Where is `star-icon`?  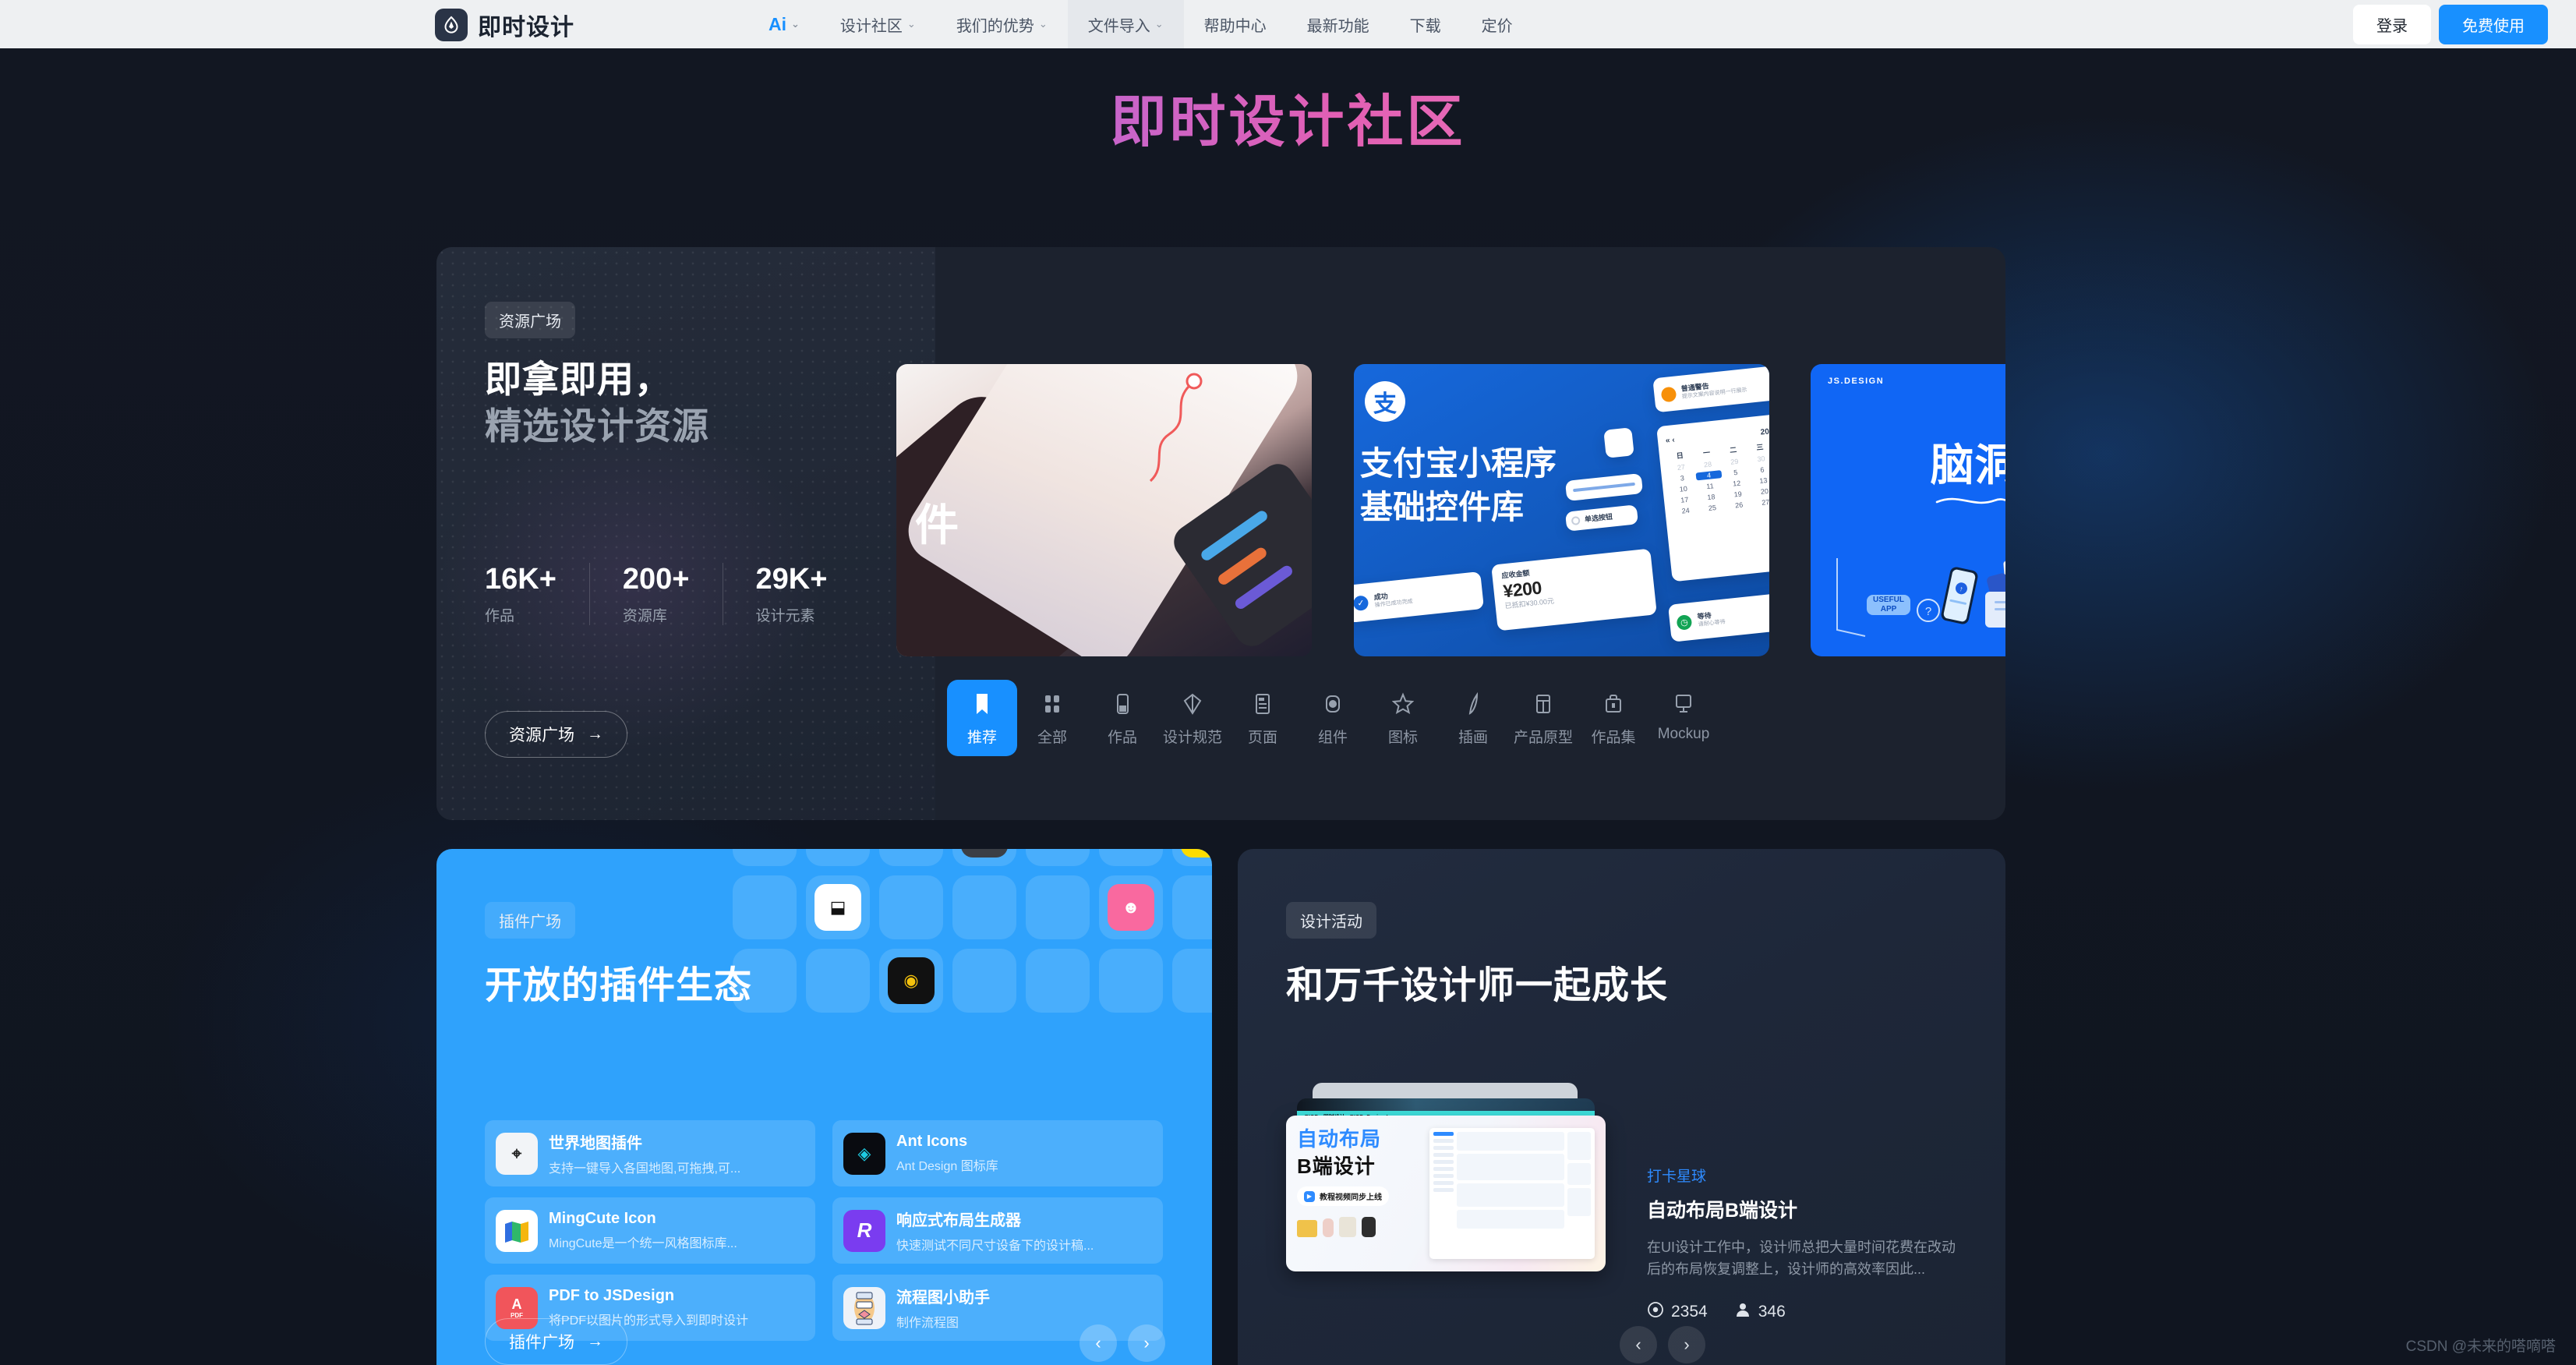
star-icon is located at coordinates (1403, 704).